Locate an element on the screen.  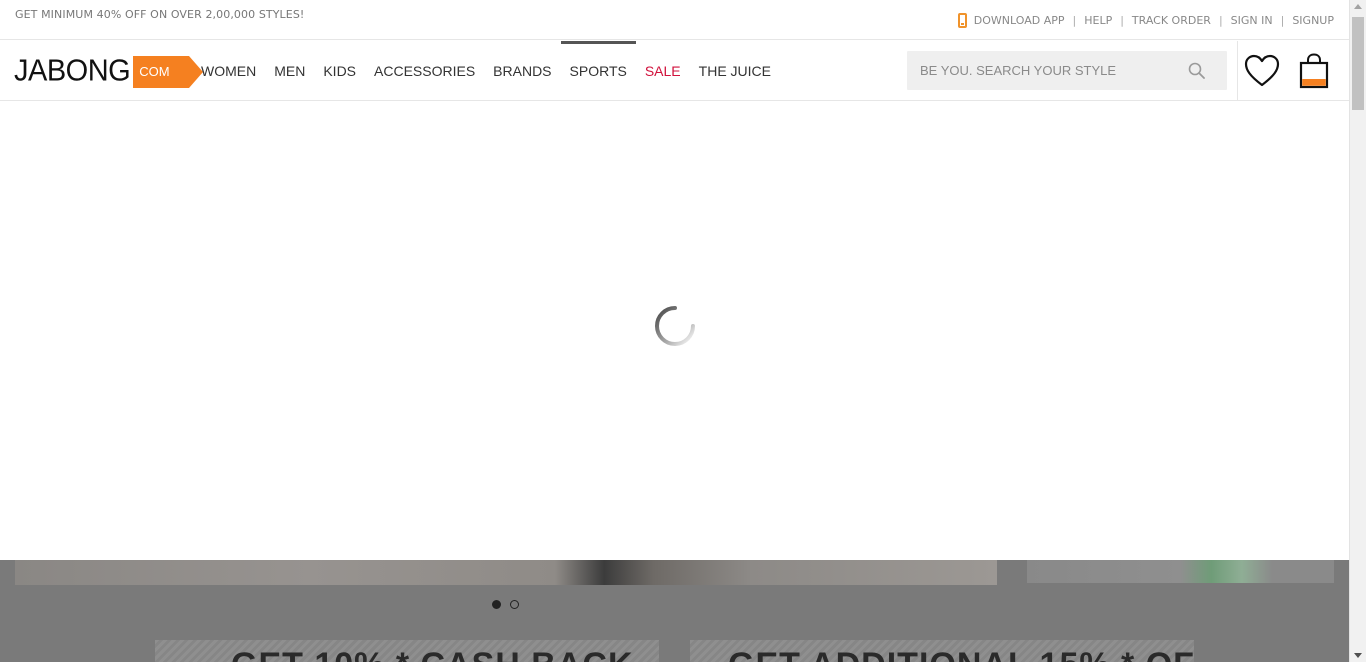
jabong-logo: JABONG COM is located at coordinates (109, 71).